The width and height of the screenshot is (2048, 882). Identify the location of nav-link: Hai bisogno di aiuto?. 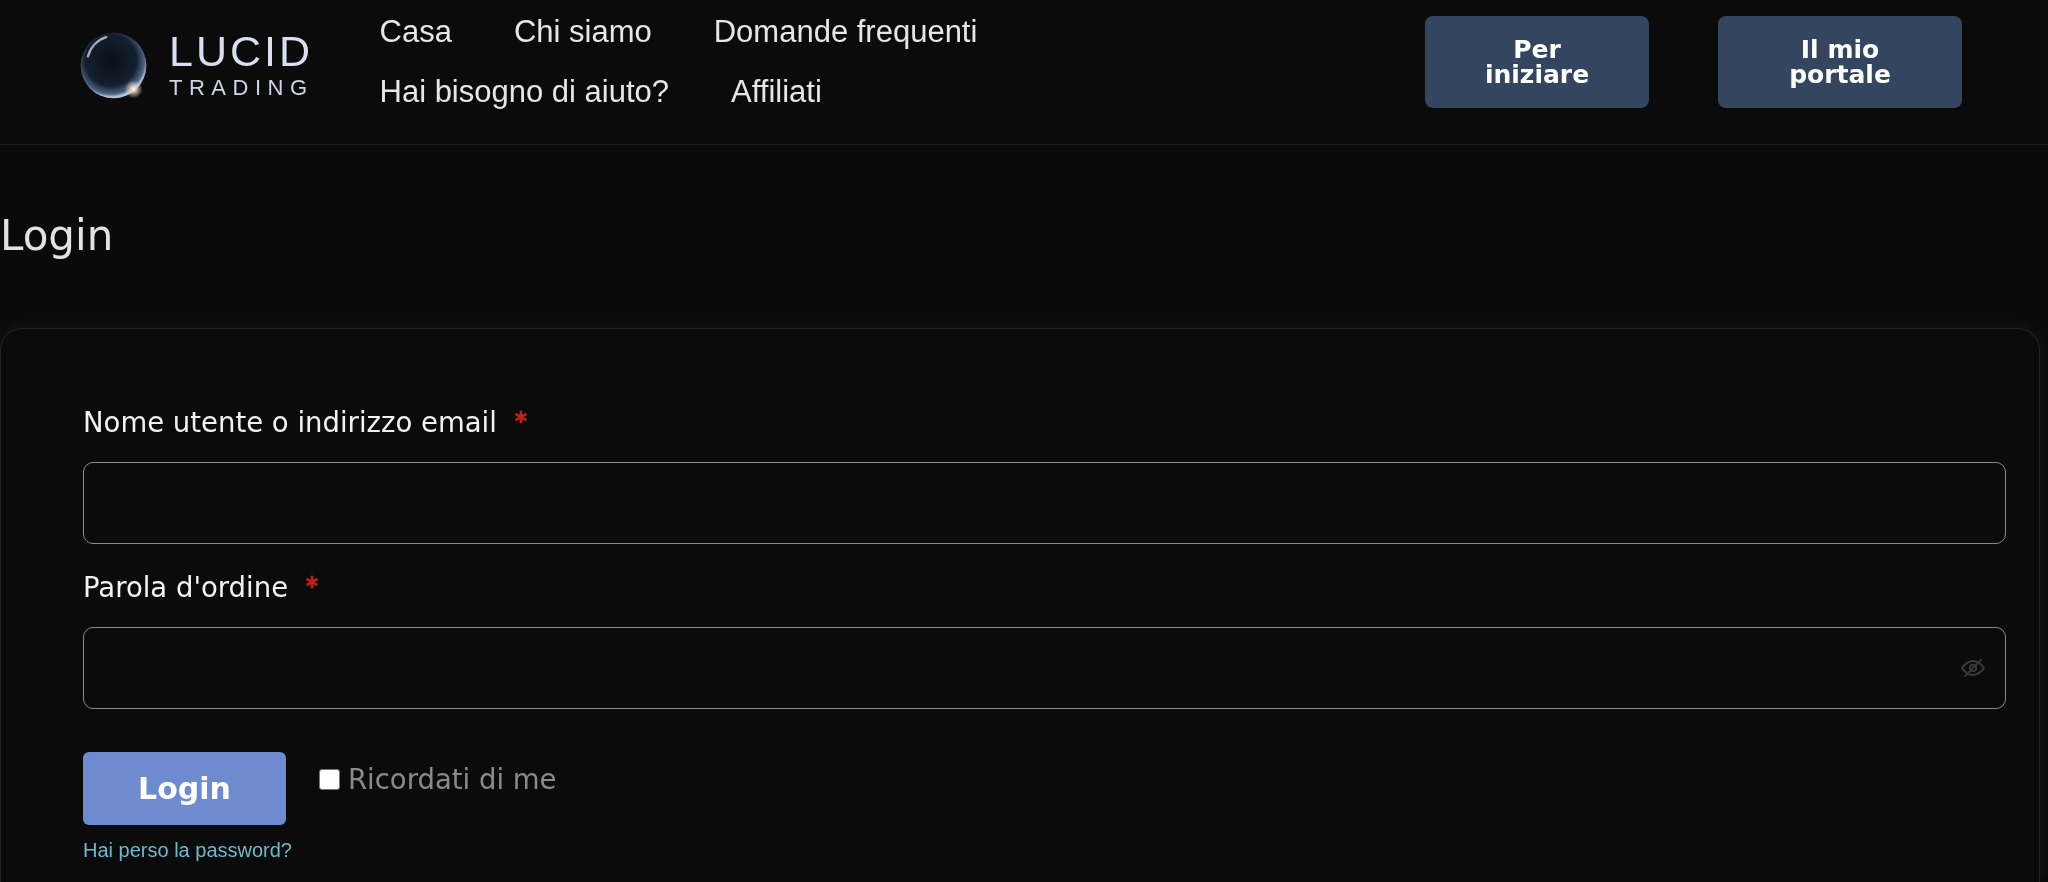
(524, 92).